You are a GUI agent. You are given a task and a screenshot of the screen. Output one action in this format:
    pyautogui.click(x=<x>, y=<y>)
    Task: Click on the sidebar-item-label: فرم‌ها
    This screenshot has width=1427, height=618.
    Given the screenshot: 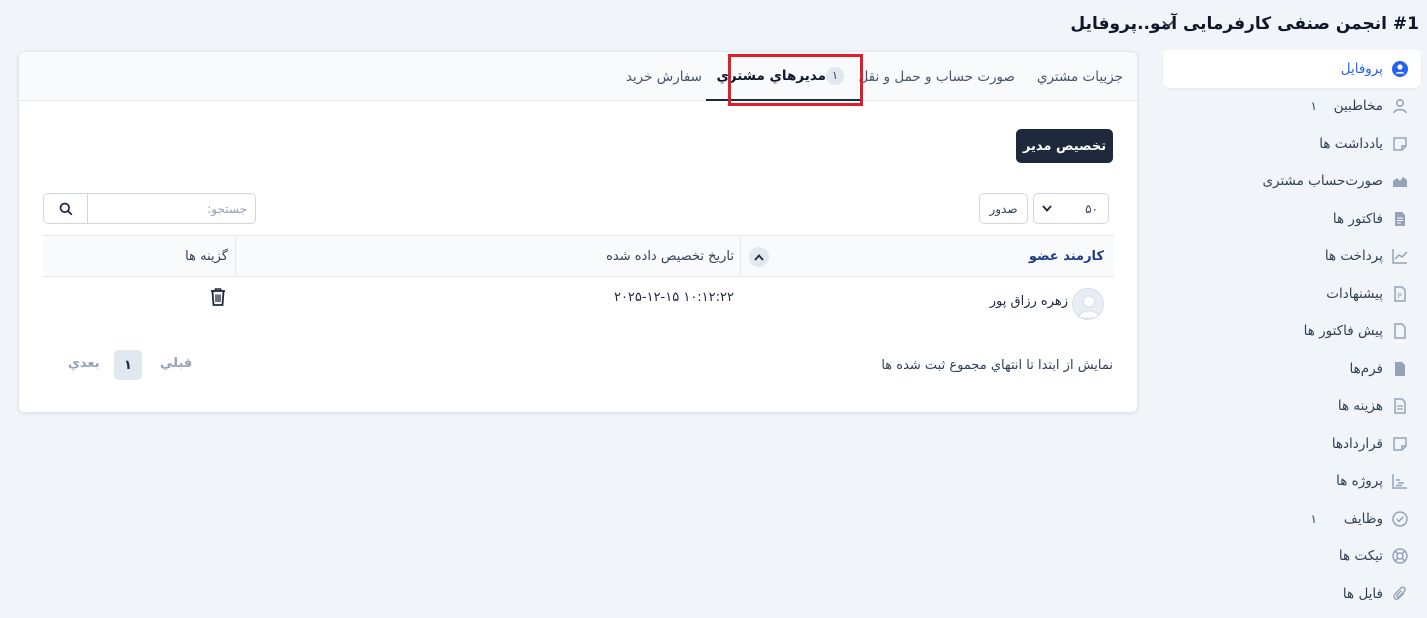 What is the action you would take?
    pyautogui.click(x=1366, y=368)
    